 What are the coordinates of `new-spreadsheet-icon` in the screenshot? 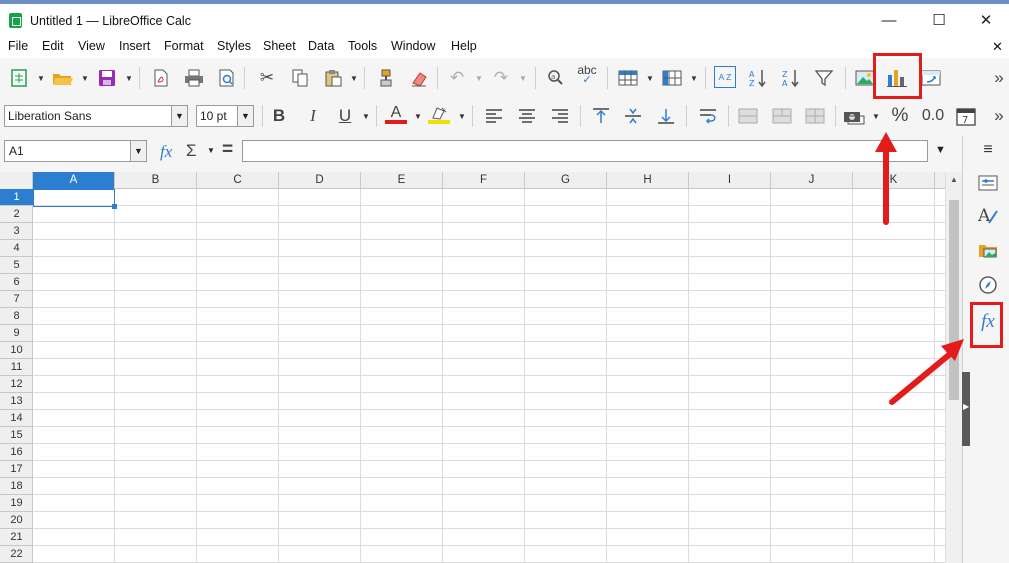 It's located at (19, 78).